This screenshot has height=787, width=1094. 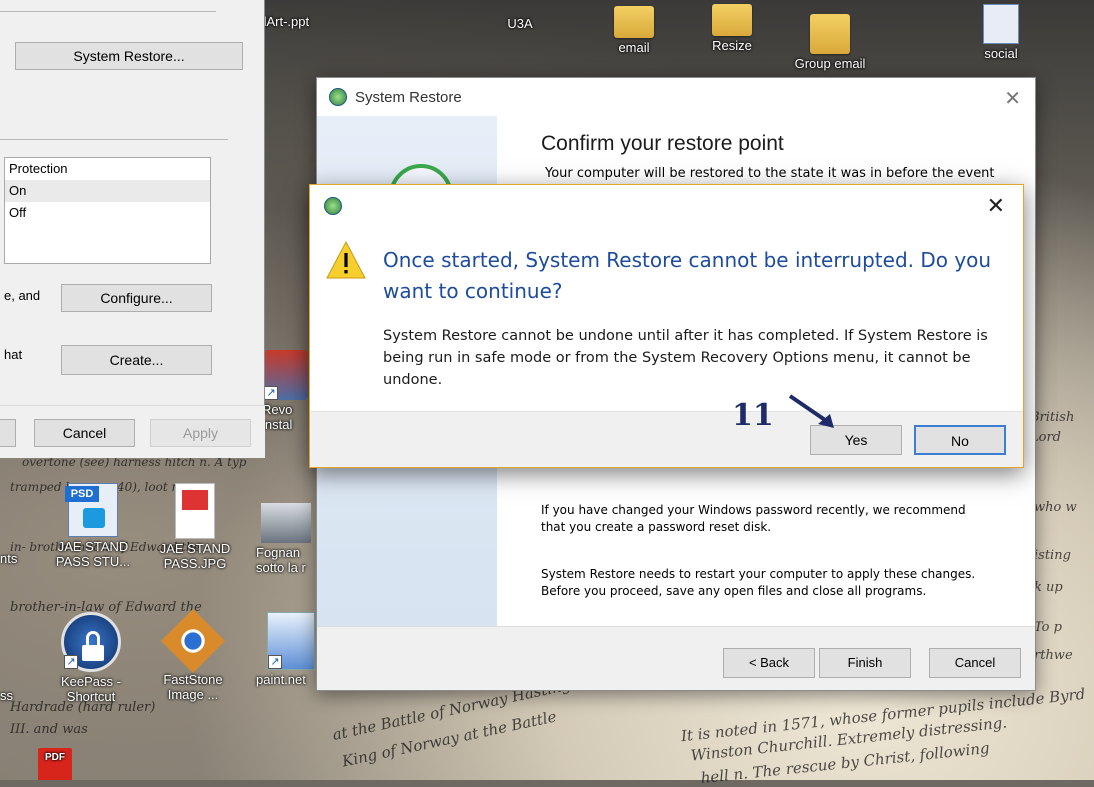 I want to click on document-icon, so click(x=1001, y=24).